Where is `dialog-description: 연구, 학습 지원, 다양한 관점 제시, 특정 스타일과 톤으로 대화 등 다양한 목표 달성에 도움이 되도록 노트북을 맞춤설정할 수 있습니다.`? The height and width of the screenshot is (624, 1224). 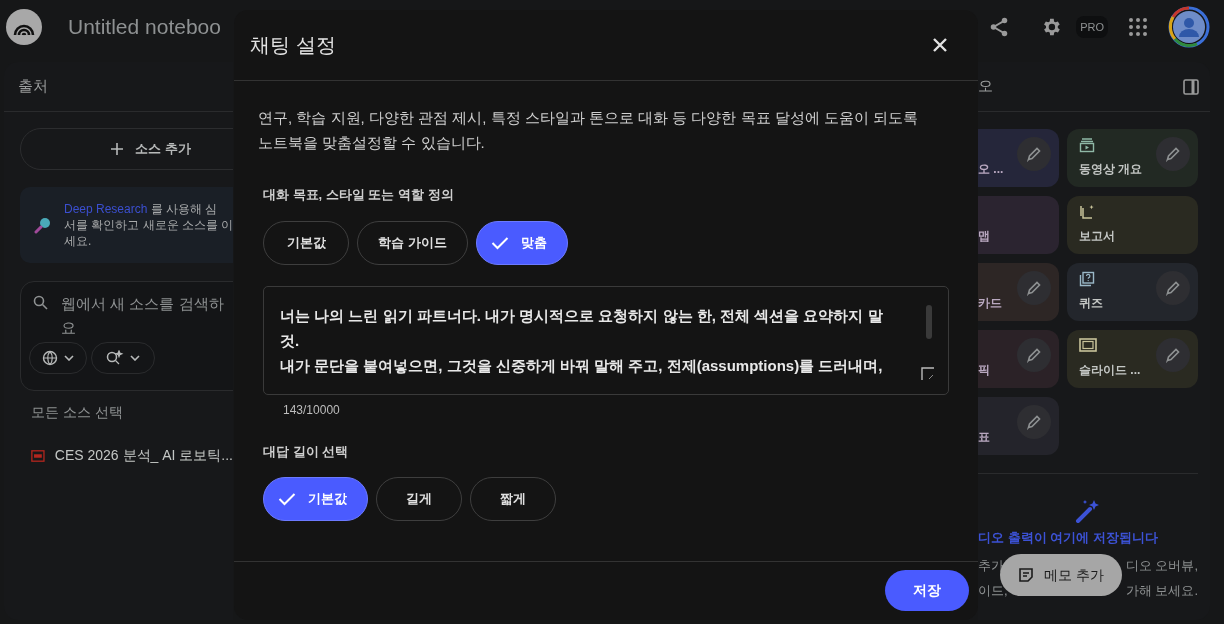 dialog-description: 연구, 학습 지원, 다양한 관점 제시, 특정 스타일과 톤으로 대화 등 다양한 목표 달성에 도움이 되도록 노트북을 맞춤설정할 수 있습니다. is located at coordinates (588, 130).